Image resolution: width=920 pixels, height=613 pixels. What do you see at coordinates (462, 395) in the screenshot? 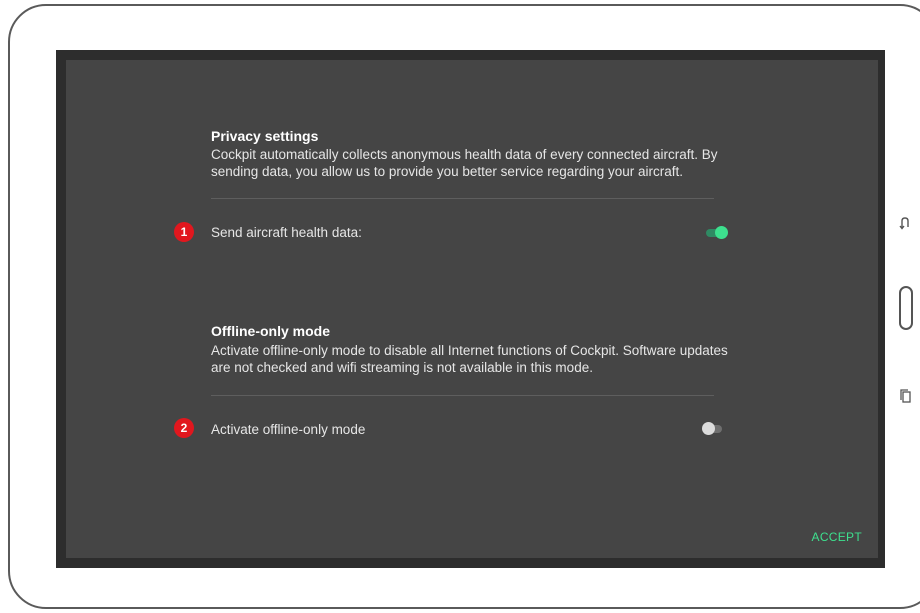
I see `offline-divider` at bounding box center [462, 395].